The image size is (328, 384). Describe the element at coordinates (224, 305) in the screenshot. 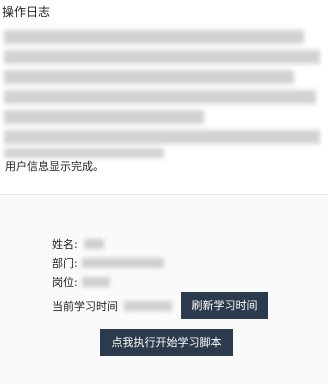

I see `refresh-study-time-button: 刷新学习时间` at that location.